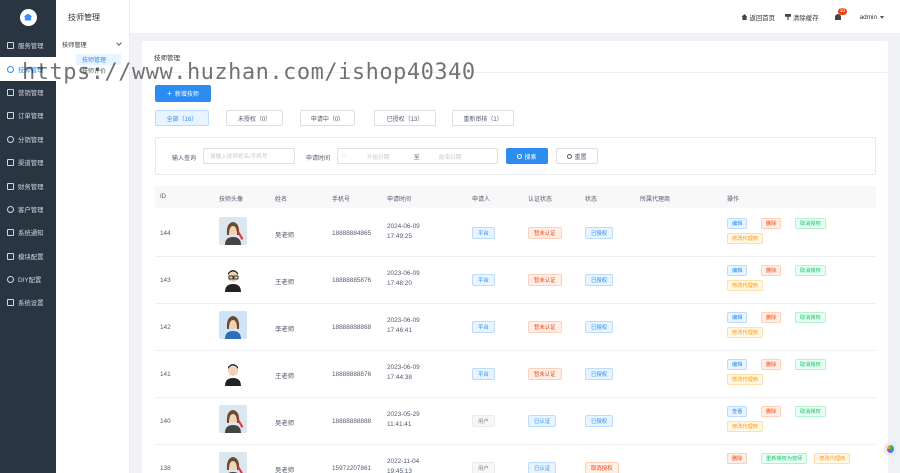 The image size is (900, 473). Describe the element at coordinates (165, 374) in the screenshot. I see `cell-id: 141` at that location.